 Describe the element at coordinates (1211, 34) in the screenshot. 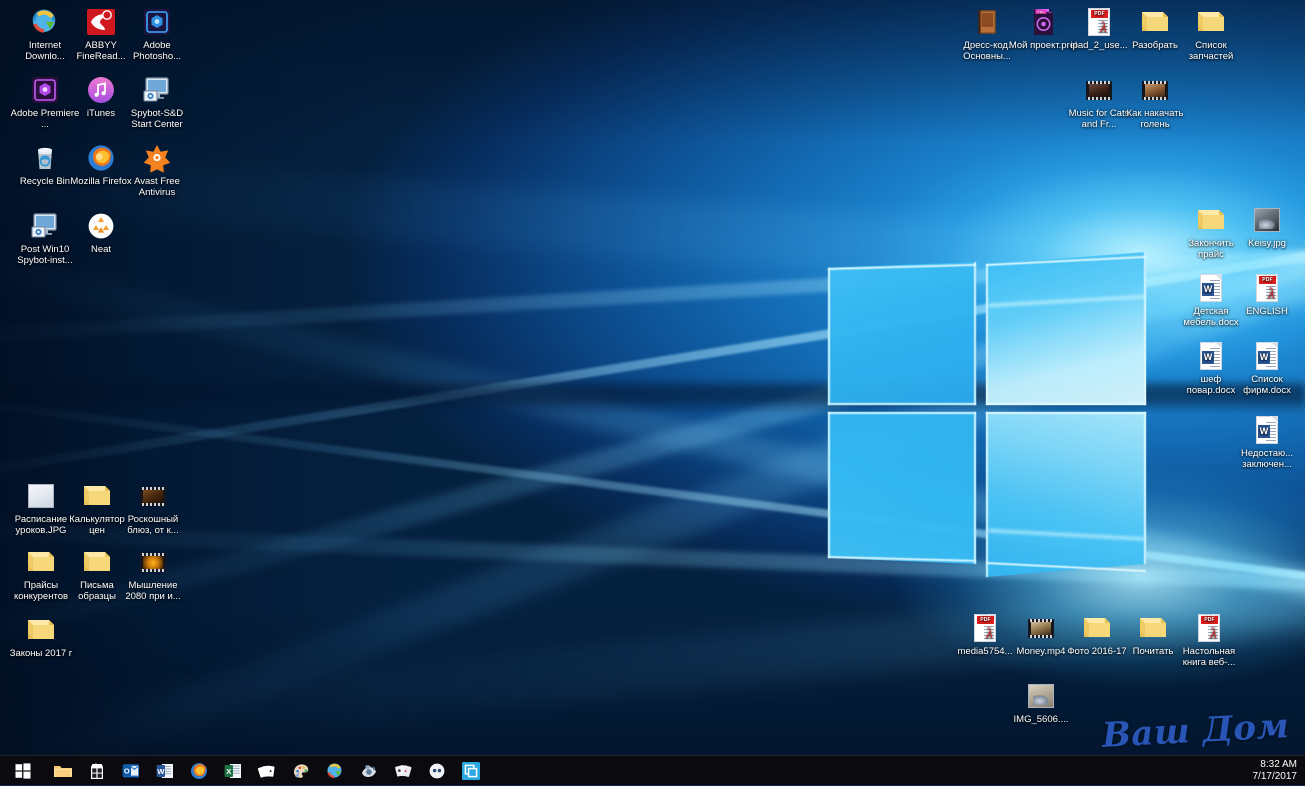

I see `desktop-icon: Список запчастей` at that location.